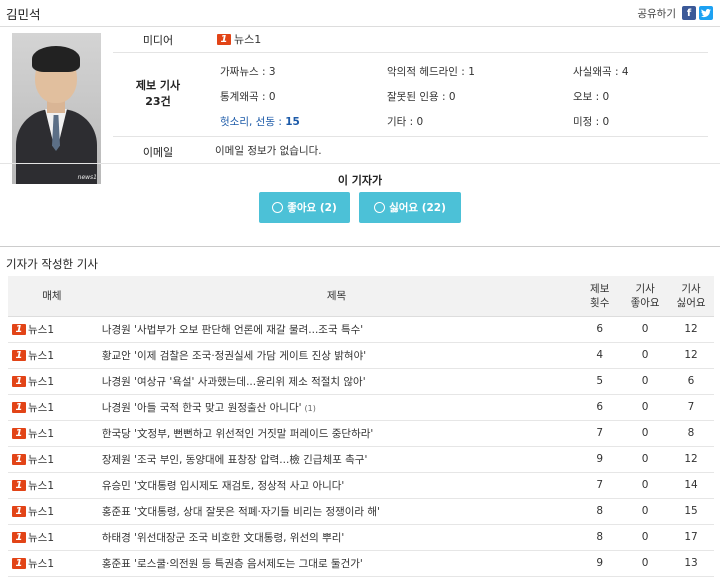  Describe the element at coordinates (336, 407) in the screenshot. I see `row-title: 나경원 '아들 국적 한국 맞고 원정출산 아니다' (1)` at that location.